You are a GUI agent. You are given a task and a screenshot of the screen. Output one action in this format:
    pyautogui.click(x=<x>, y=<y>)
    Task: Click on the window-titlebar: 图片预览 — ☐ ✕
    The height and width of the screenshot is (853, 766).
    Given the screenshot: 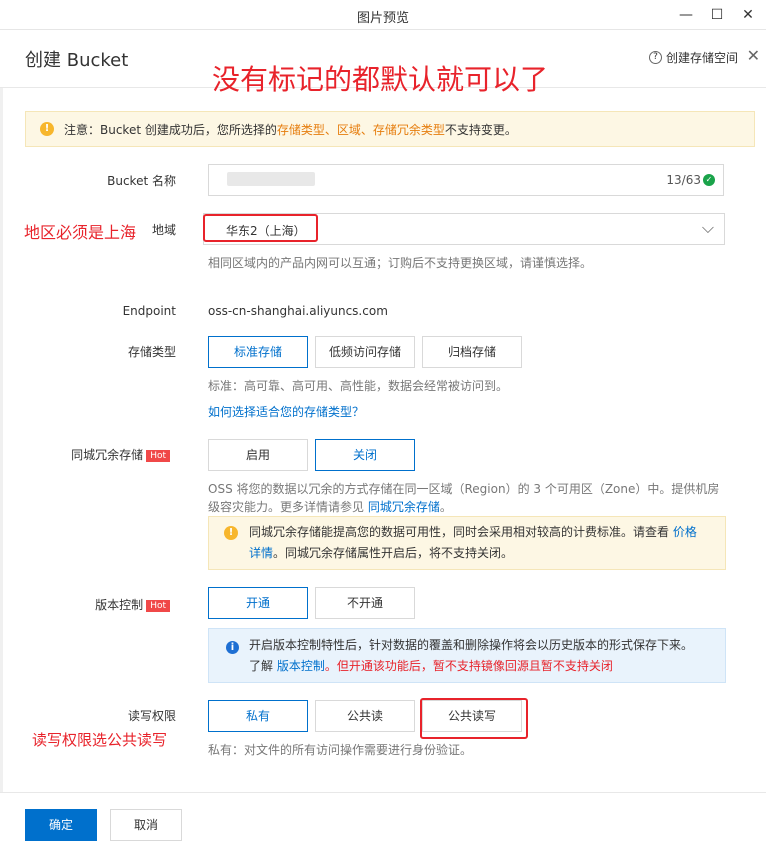 What is the action you would take?
    pyautogui.click(x=383, y=15)
    